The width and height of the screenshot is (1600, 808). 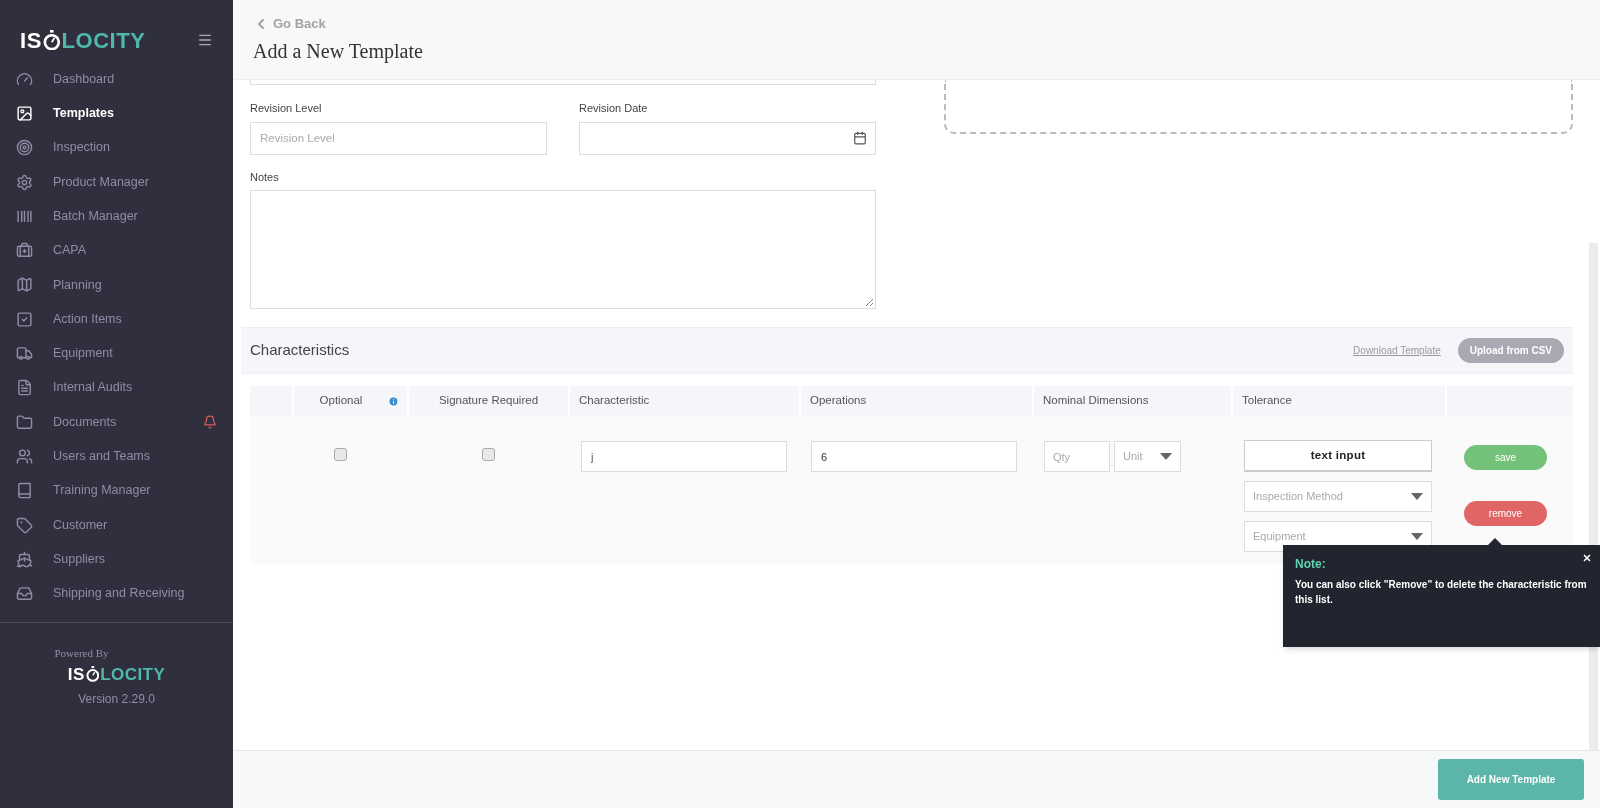 What do you see at coordinates (116, 422) in the screenshot?
I see `sidebar-item: Documents` at bounding box center [116, 422].